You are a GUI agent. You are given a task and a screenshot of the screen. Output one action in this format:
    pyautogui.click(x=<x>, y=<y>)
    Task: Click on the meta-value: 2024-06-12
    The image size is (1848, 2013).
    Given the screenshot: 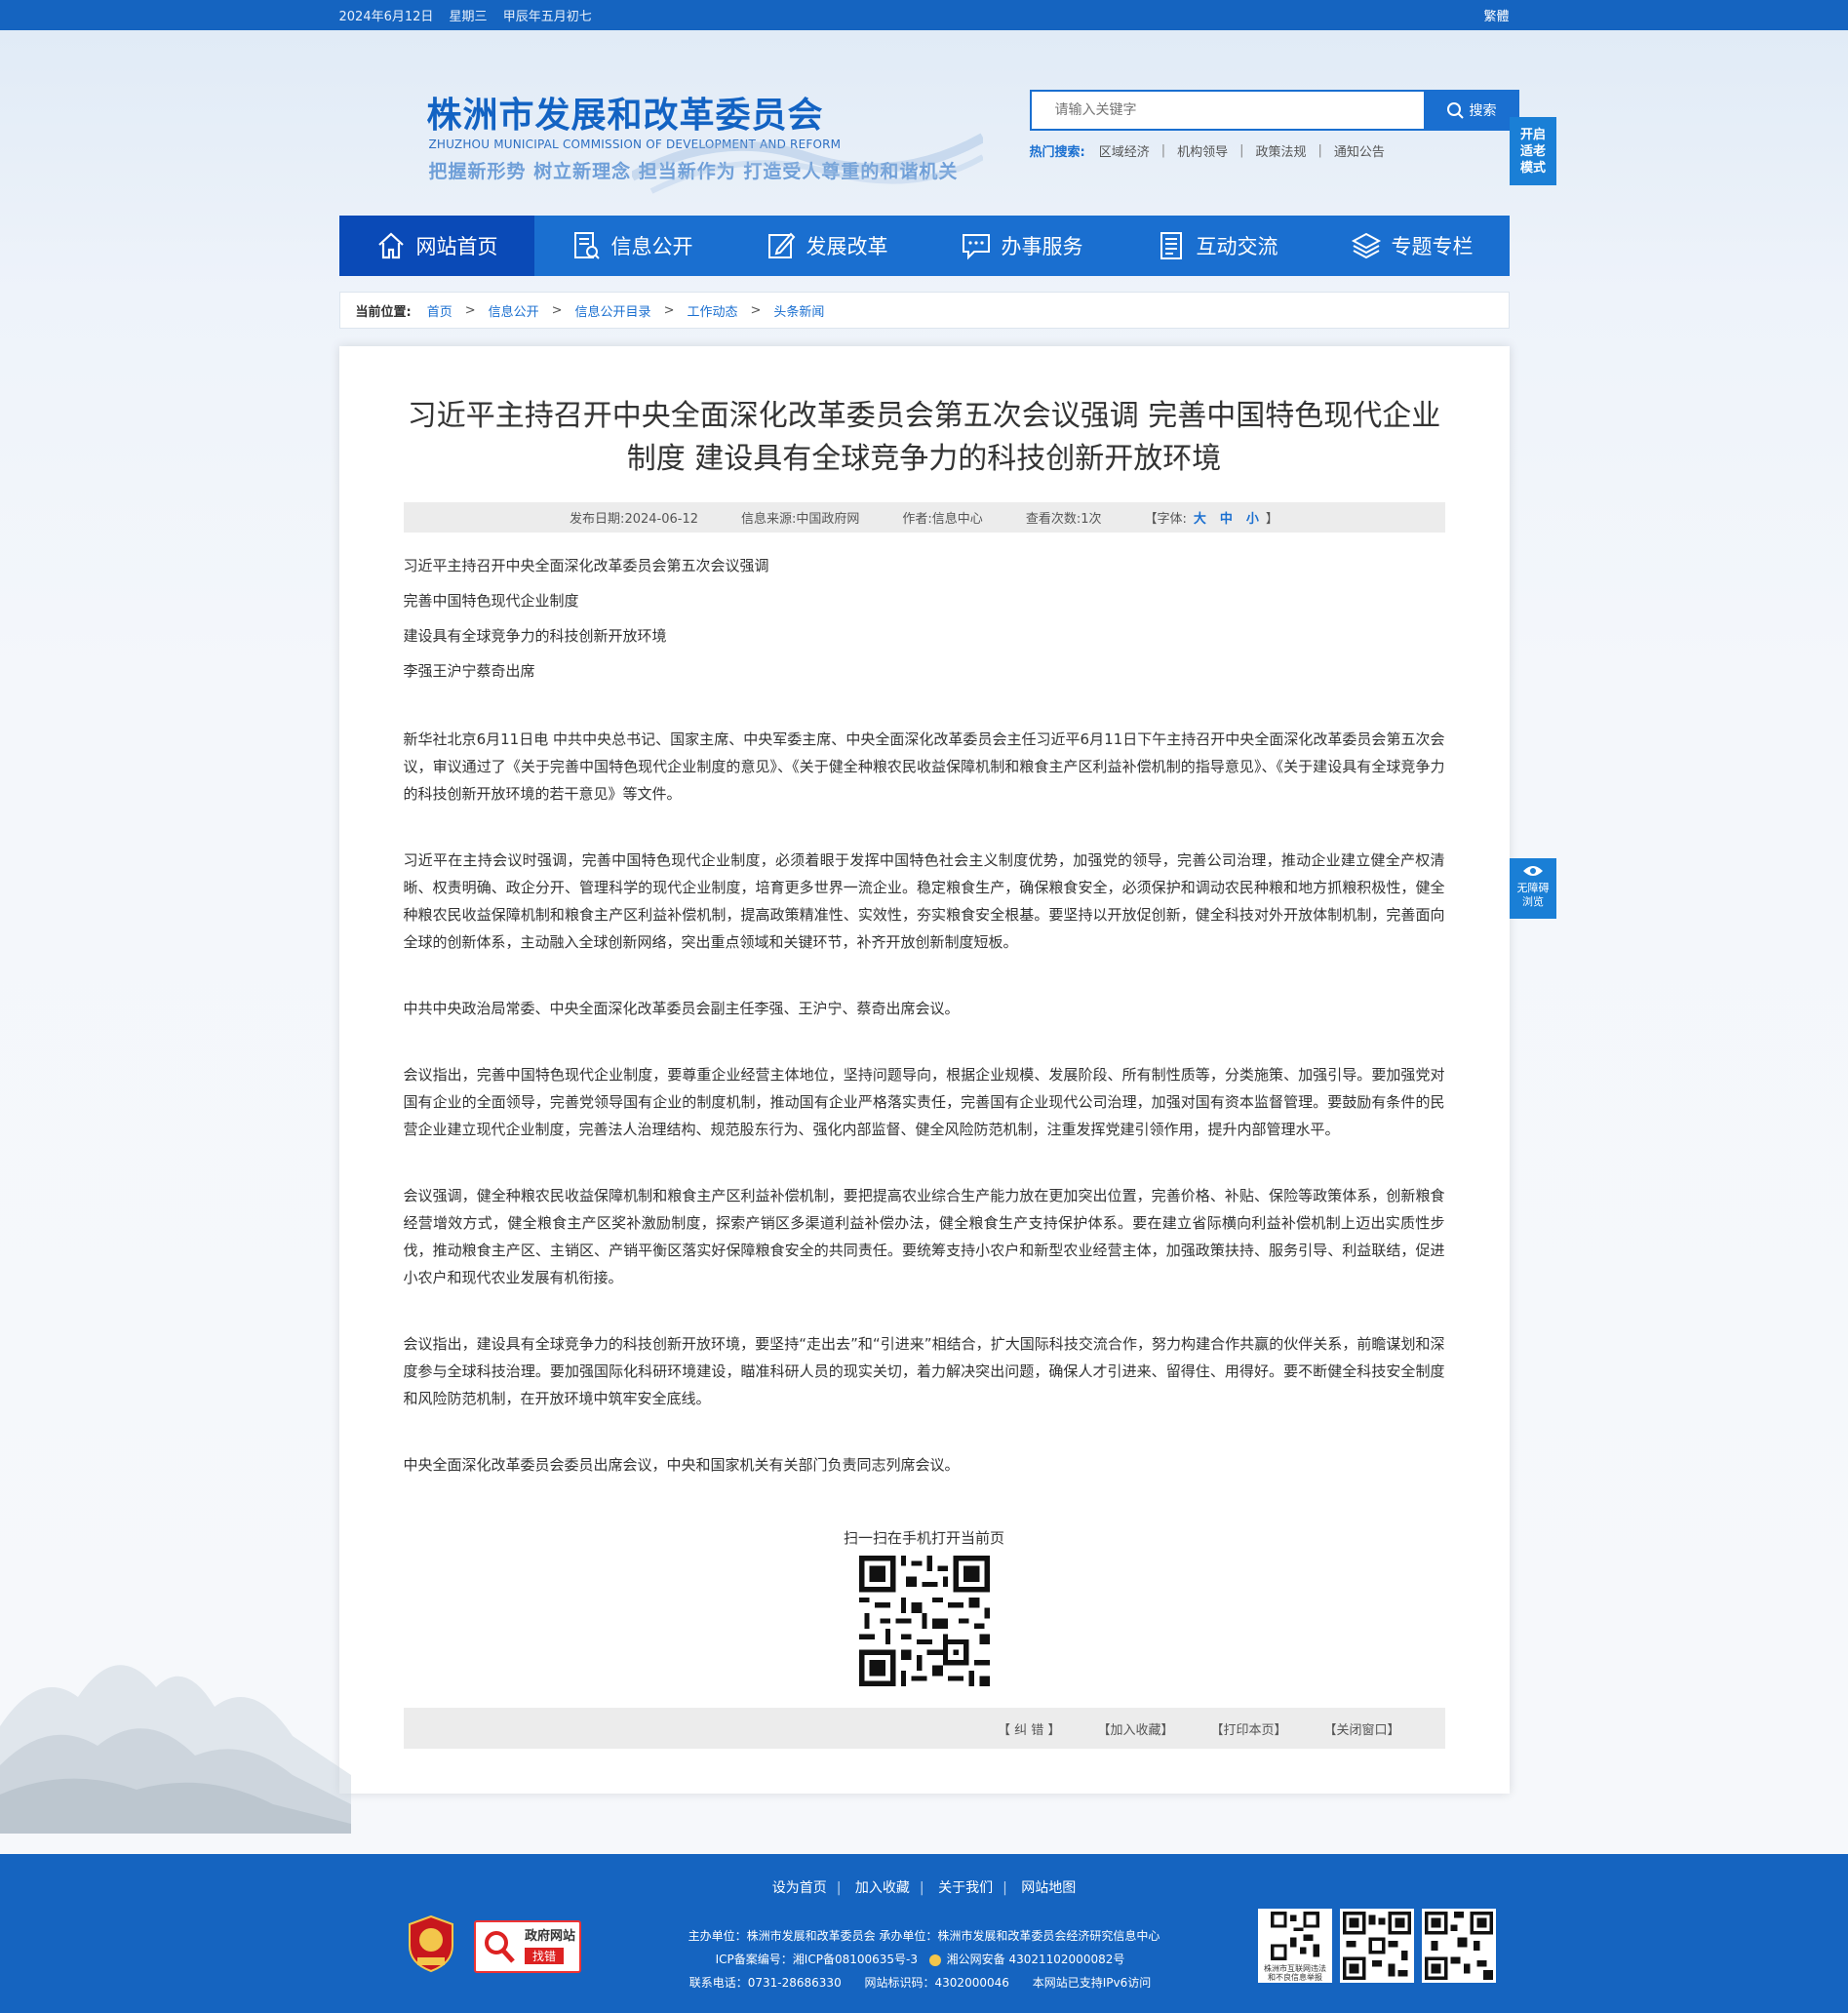 What is the action you would take?
    pyautogui.click(x=661, y=519)
    